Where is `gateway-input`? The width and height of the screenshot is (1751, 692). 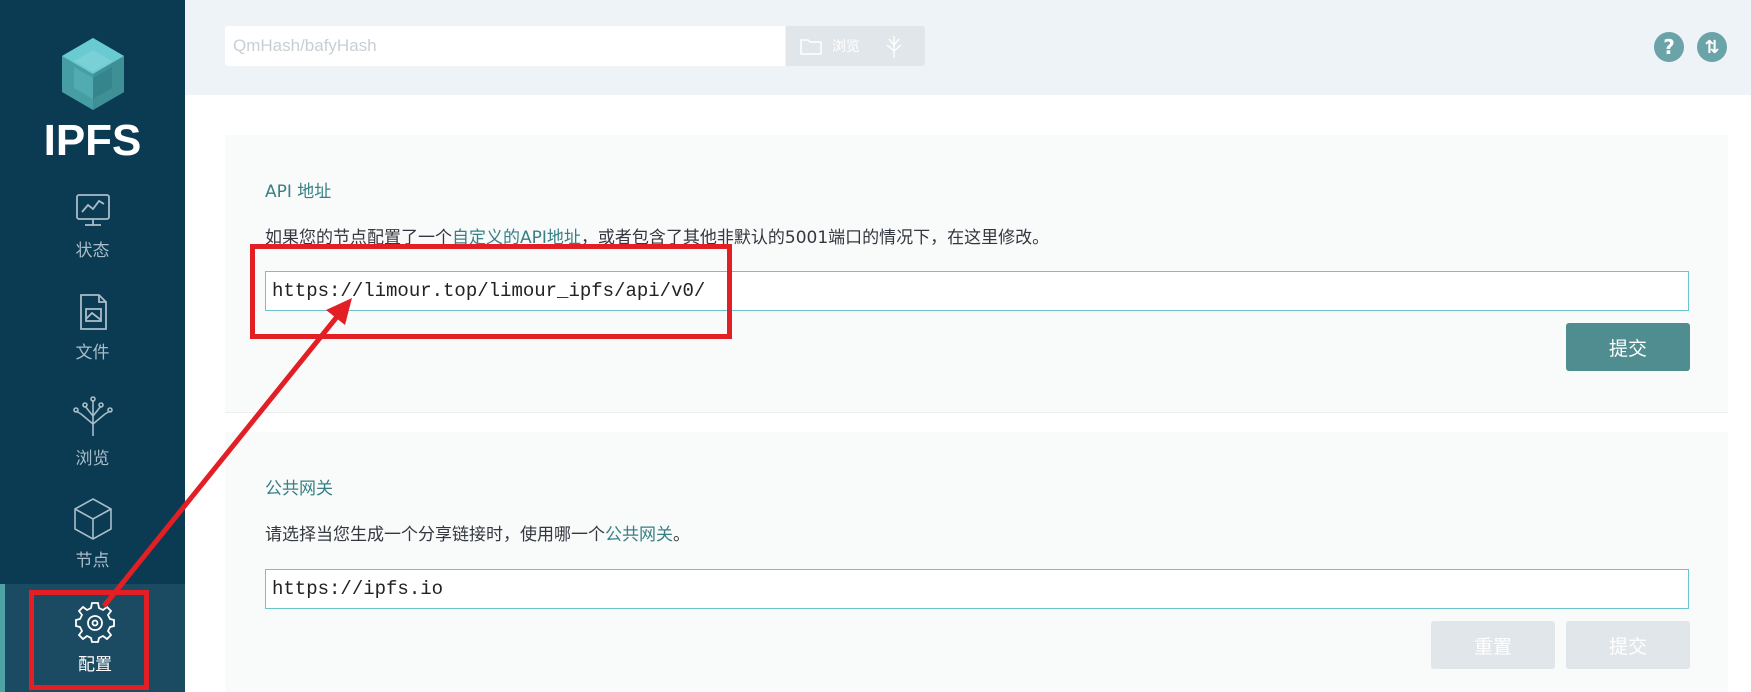 gateway-input is located at coordinates (977, 589).